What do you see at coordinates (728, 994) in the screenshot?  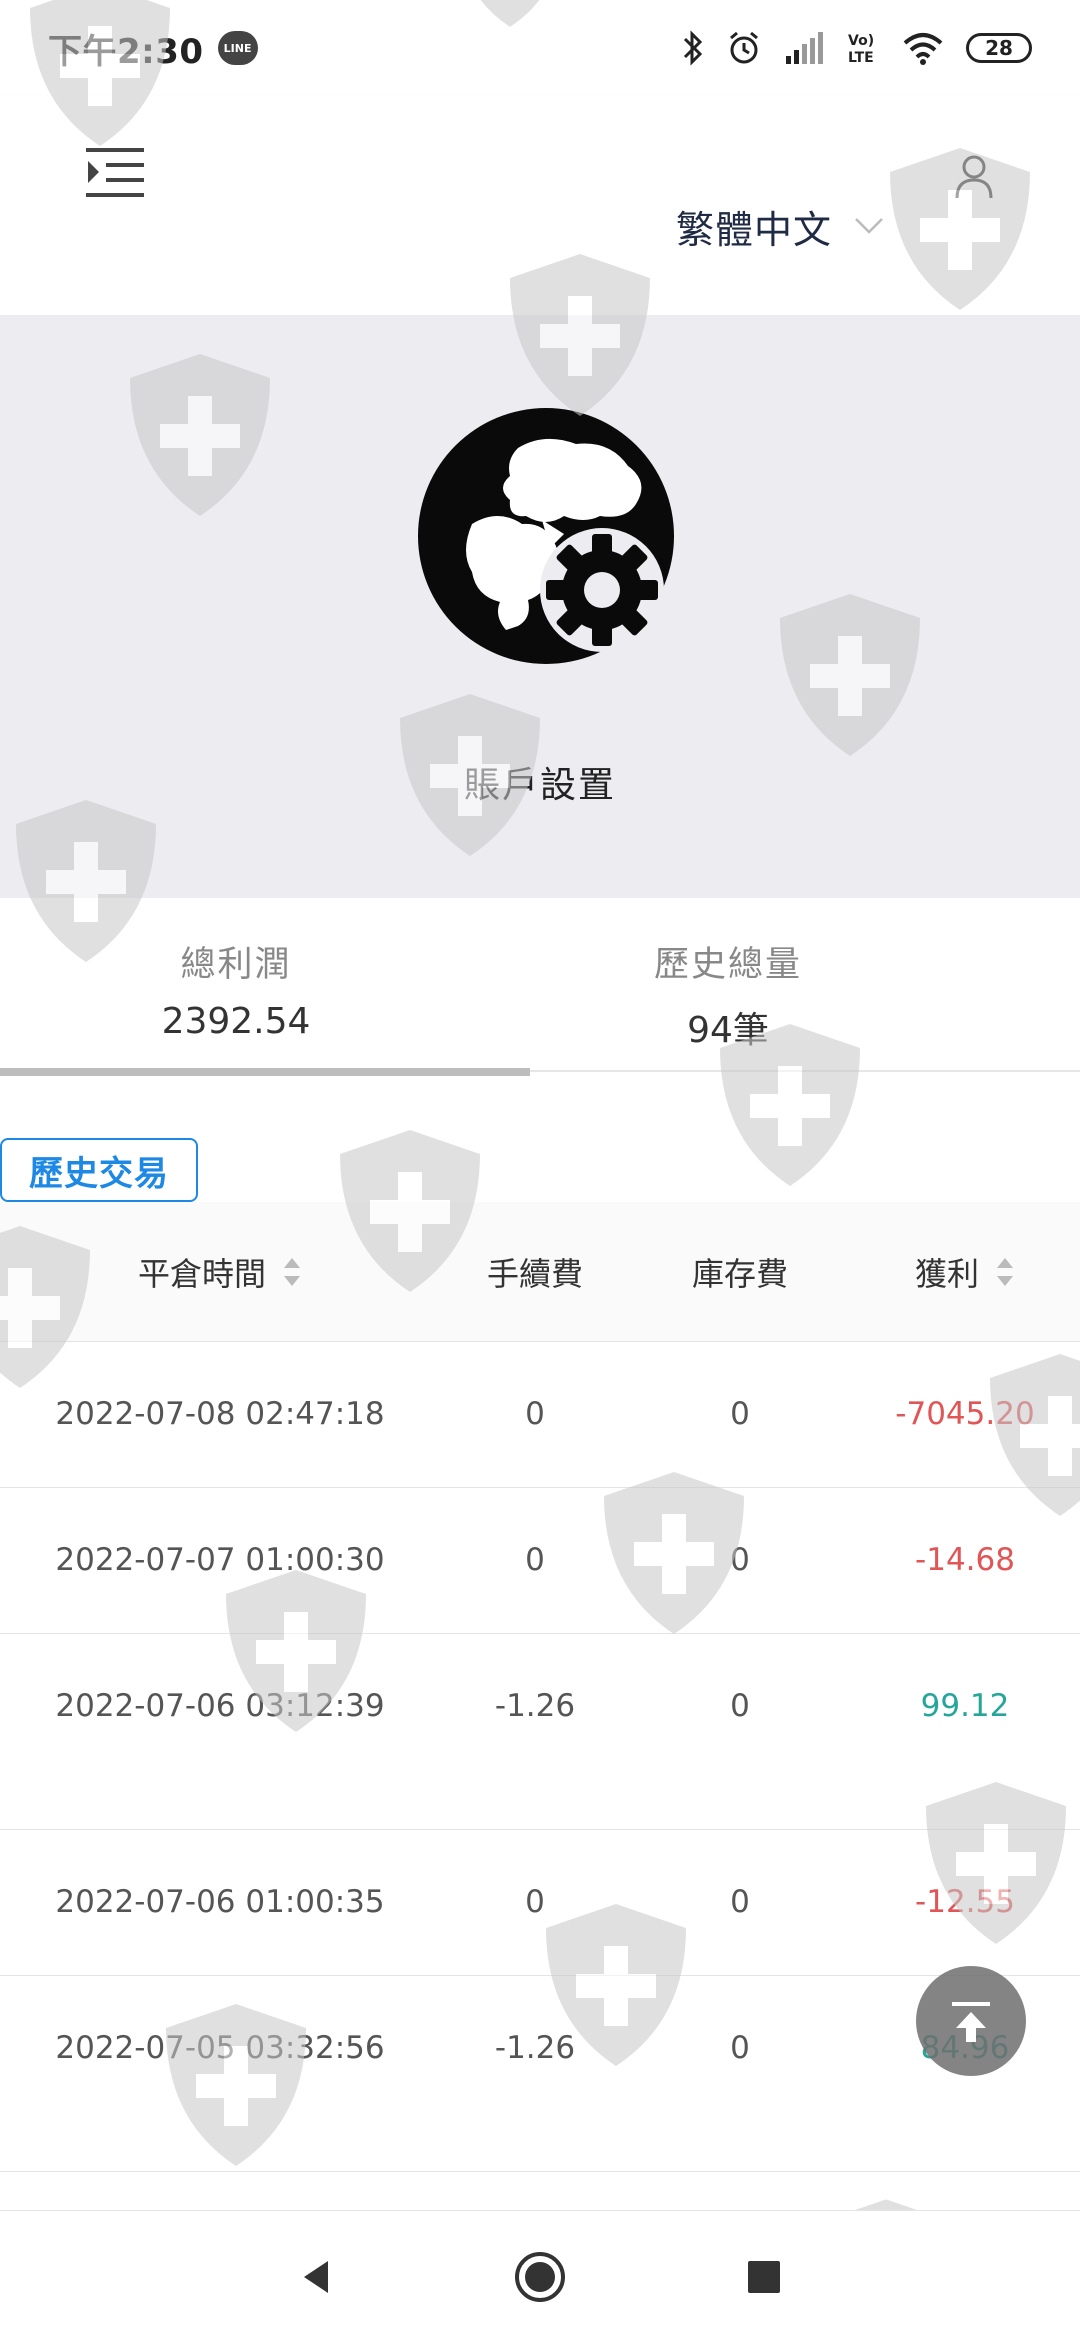 I see `tab-history-total: 歷史總量 94筆` at bounding box center [728, 994].